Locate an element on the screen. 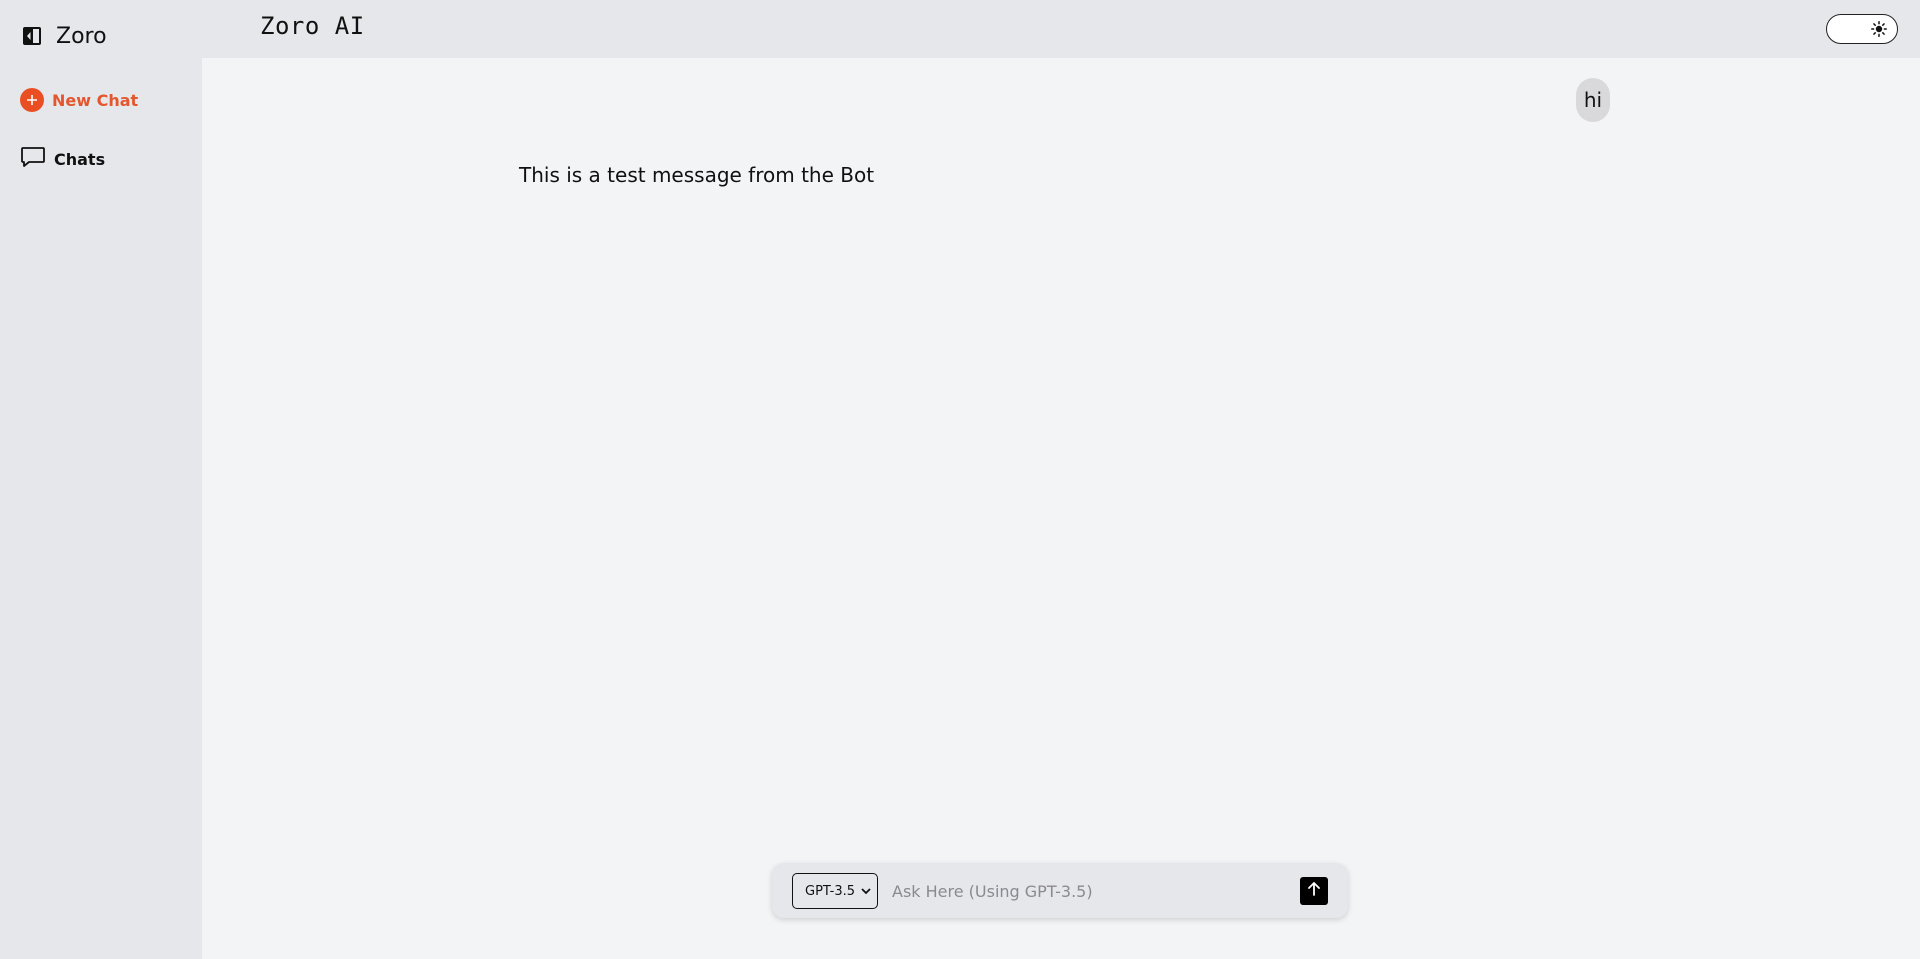  top-header: Zoro AI is located at coordinates (1061, 29).